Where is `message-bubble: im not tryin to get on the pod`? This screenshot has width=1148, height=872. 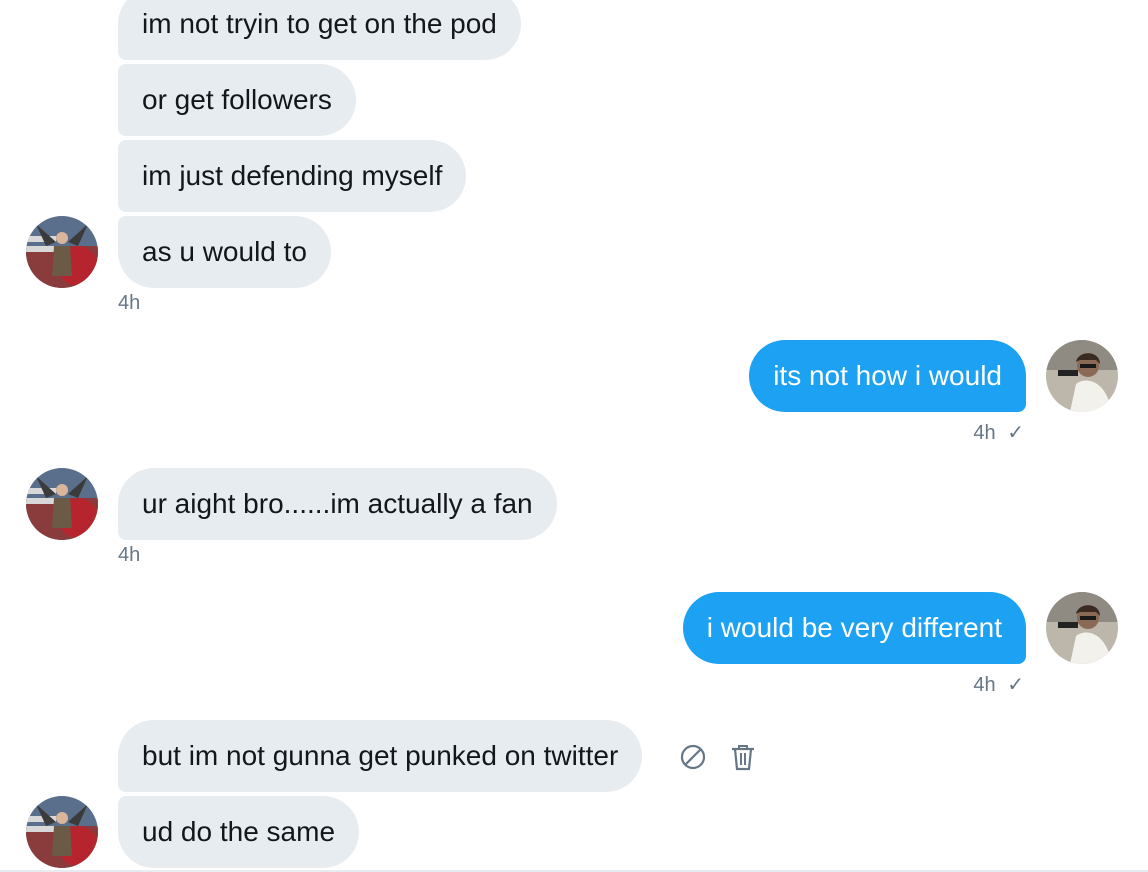 message-bubble: im not tryin to get on the pod is located at coordinates (319, 30).